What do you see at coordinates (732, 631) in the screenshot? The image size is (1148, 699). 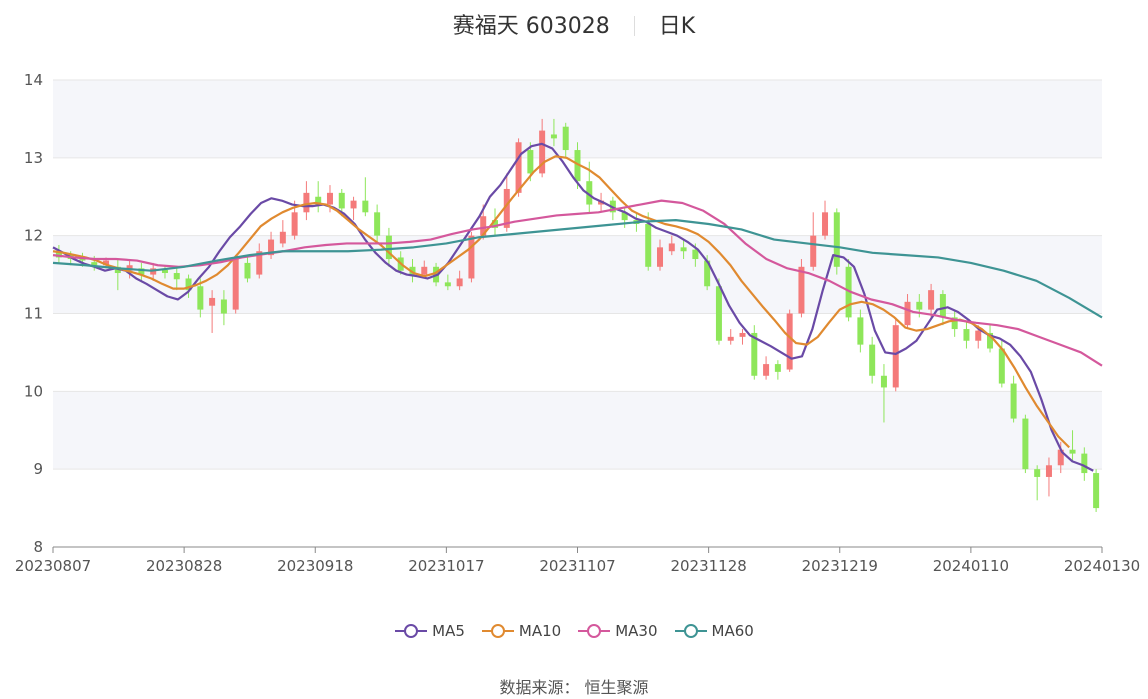 I see `legend-label: MA60` at bounding box center [732, 631].